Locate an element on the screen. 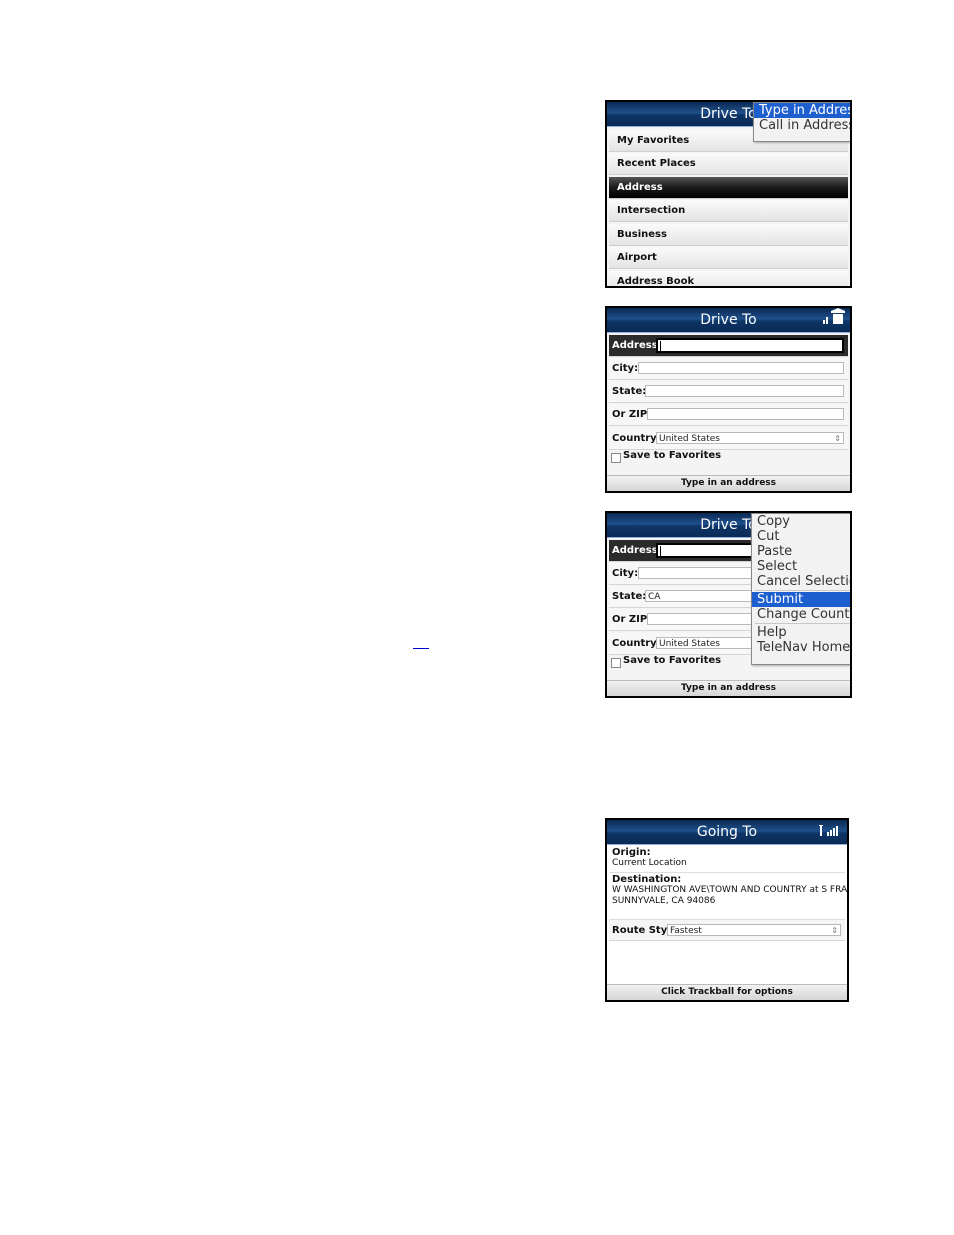 Image resolution: width=954 pixels, height=1235 pixels. popup-item-call-in-address: Call in Address is located at coordinates (802, 125).